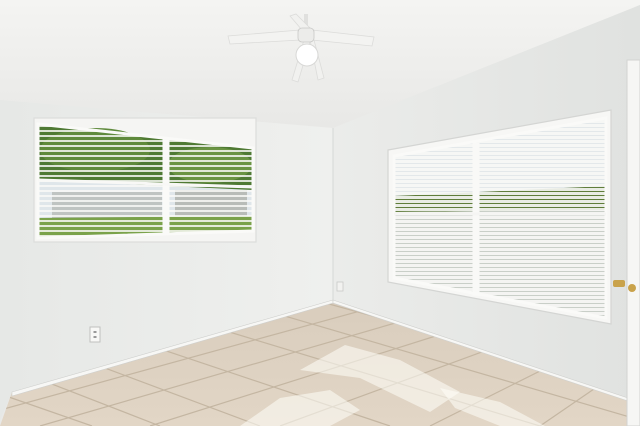  Describe the element at coordinates (95, 334) in the screenshot. I see `electrical-outlet` at that location.